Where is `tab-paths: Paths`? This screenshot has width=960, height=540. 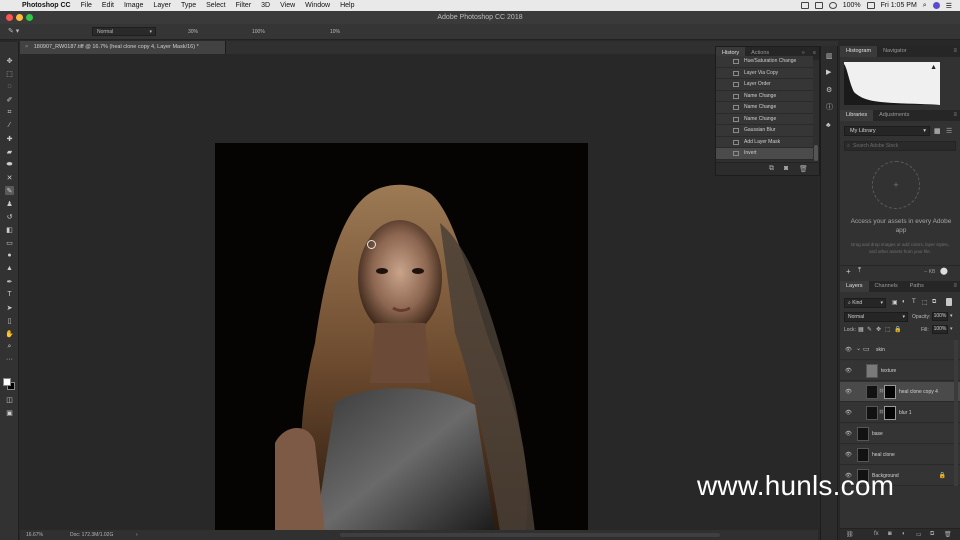
tab-paths: Paths is located at coordinates (917, 286).